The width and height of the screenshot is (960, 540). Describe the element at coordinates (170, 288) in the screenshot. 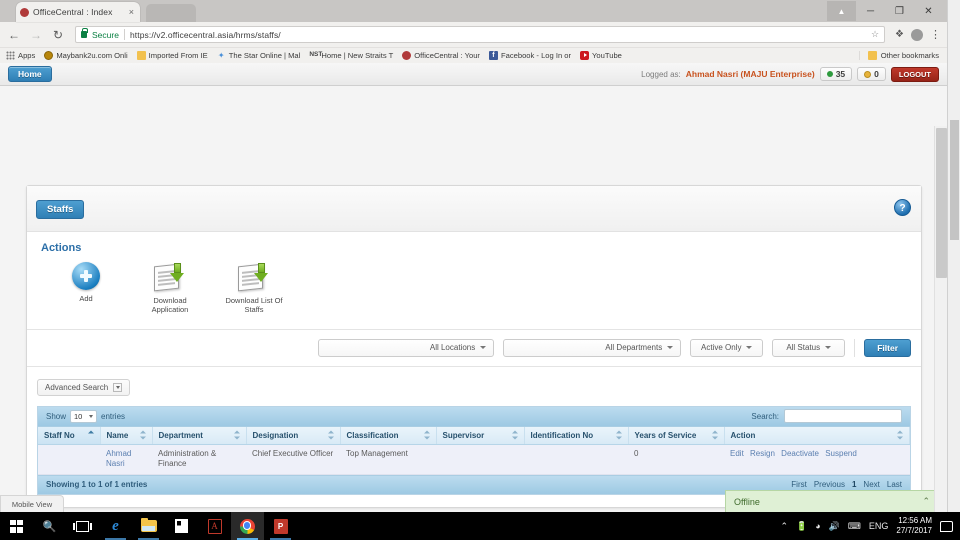

I see `action-download-application: Download Application` at that location.